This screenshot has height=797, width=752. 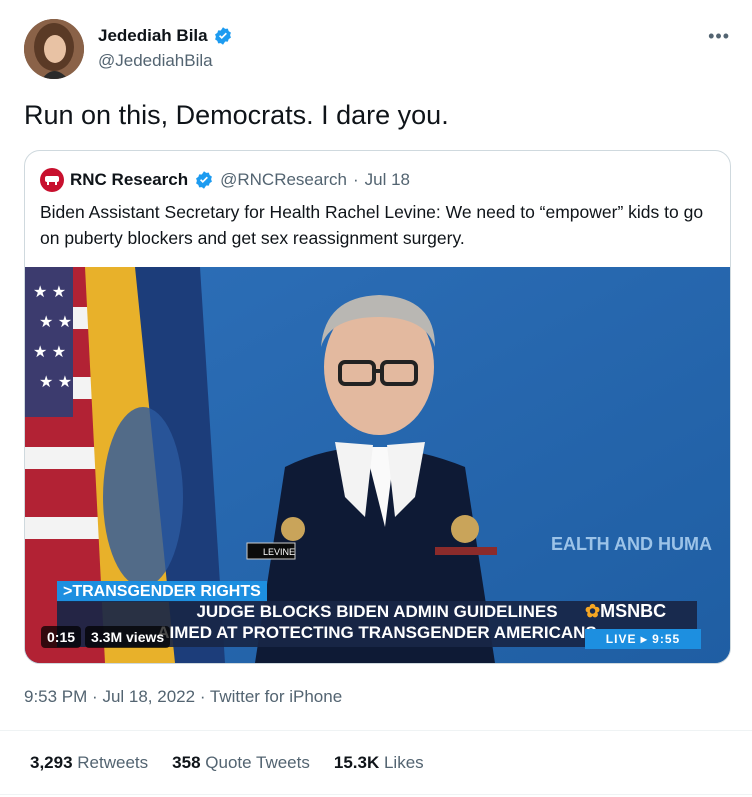 I want to click on tweet-time: 9:53 PM, so click(x=55, y=696).